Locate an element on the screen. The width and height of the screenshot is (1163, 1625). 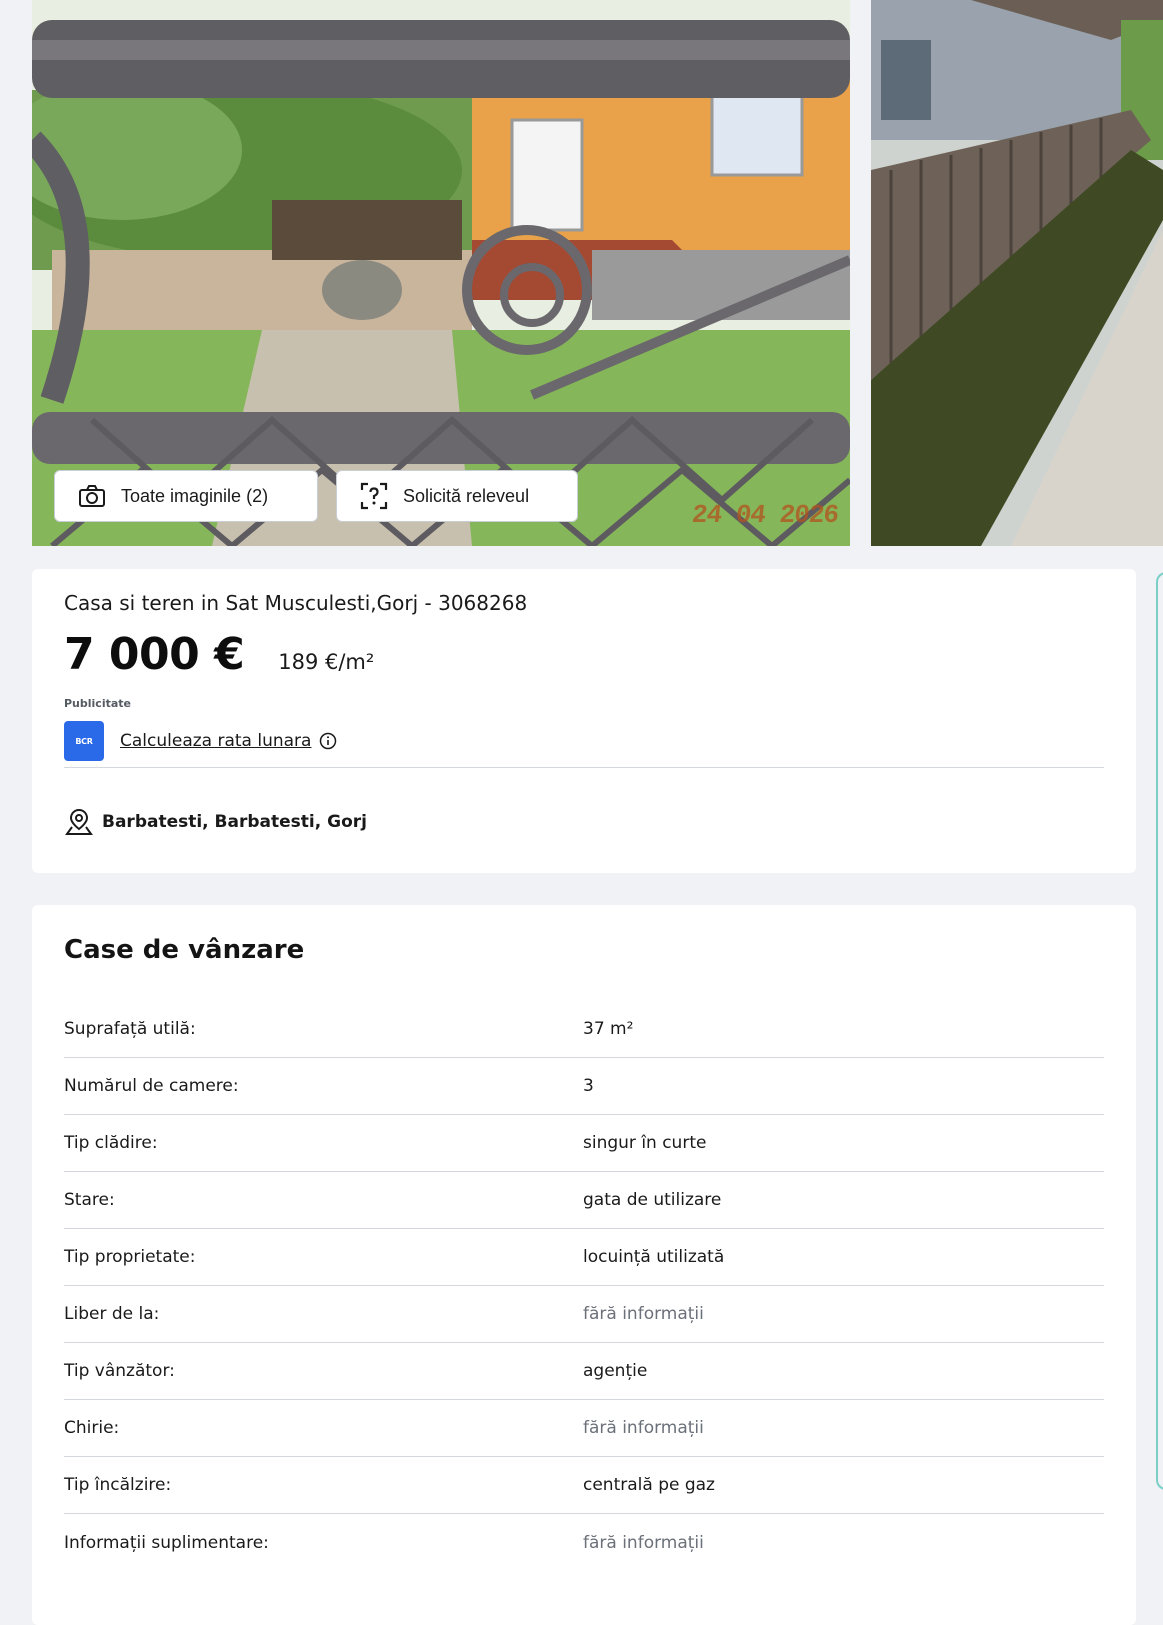
calculate-rate-link: Calculeaza rata lunara is located at coordinates (215, 741).